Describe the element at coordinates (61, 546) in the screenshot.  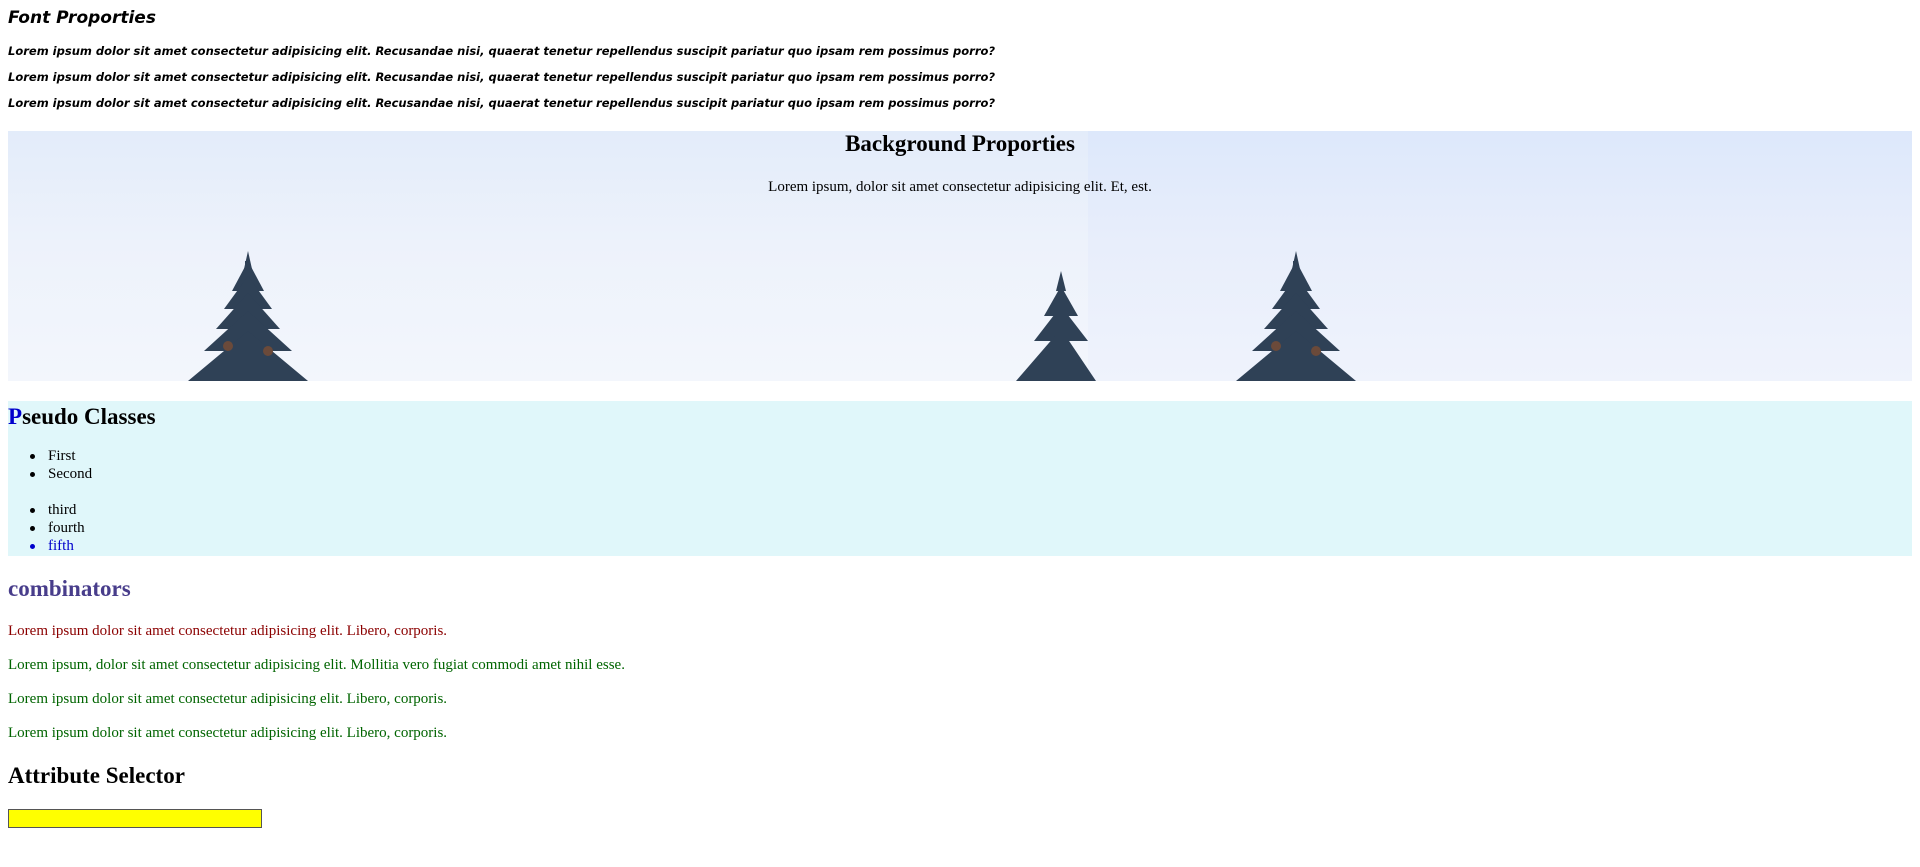
I see `list-item-label: fifth` at that location.